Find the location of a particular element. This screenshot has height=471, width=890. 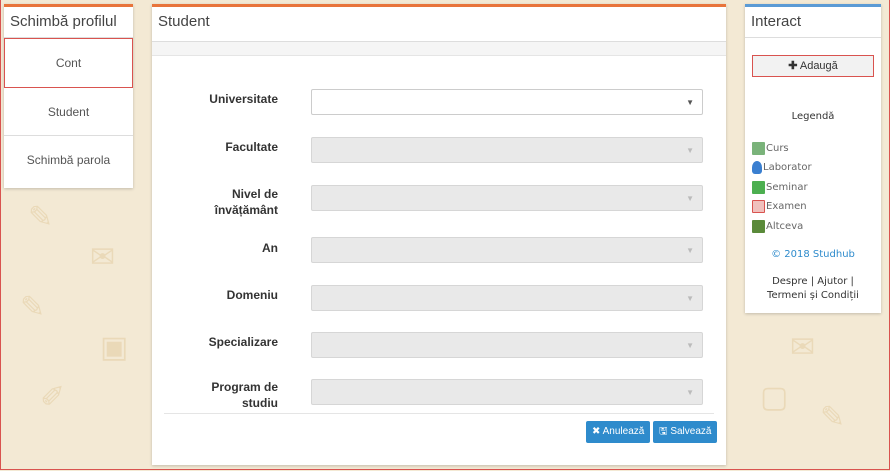

add-button-label: Adaugă is located at coordinates (818, 66).